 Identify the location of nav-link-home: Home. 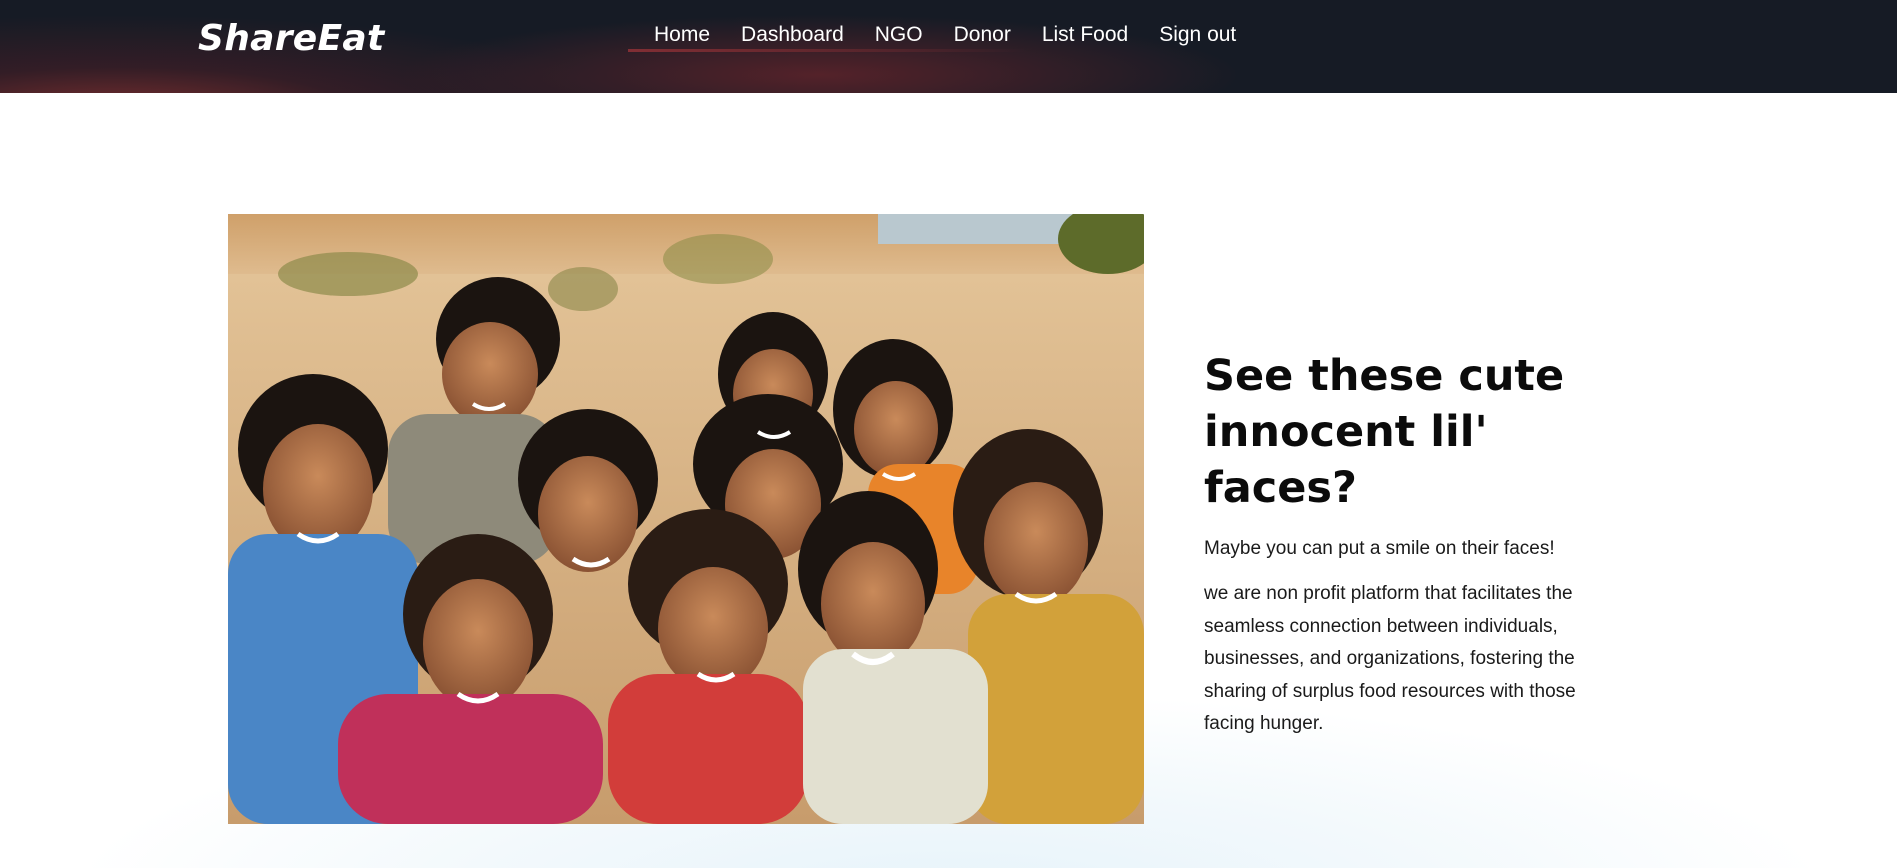
(682, 35).